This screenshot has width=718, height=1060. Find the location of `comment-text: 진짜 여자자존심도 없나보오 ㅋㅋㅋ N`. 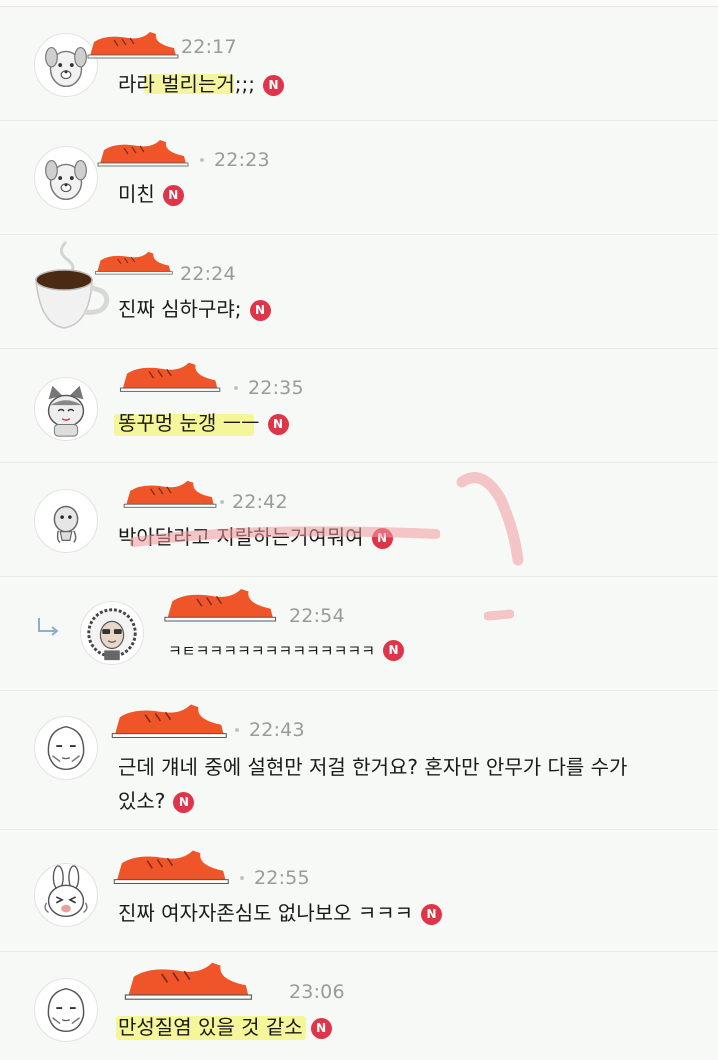

comment-text: 진짜 여자자존심도 없나보오 ㅋㅋㅋ N is located at coordinates (280, 913).